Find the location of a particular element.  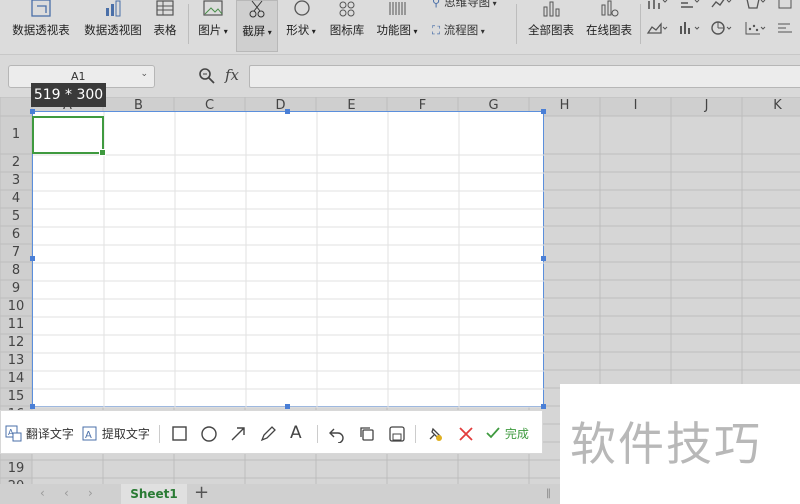

scatter-chart-icon is located at coordinates (755, 28).